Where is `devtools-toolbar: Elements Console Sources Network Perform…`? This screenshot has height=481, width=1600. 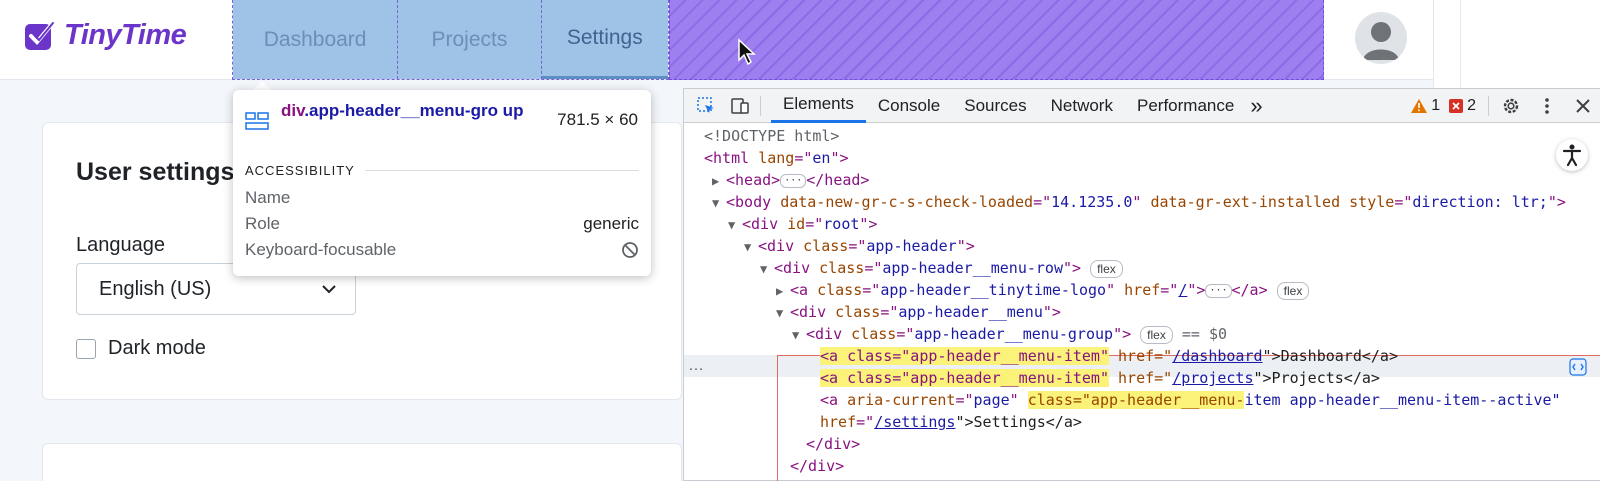 devtools-toolbar: Elements Console Sources Network Perform… is located at coordinates (1142, 106).